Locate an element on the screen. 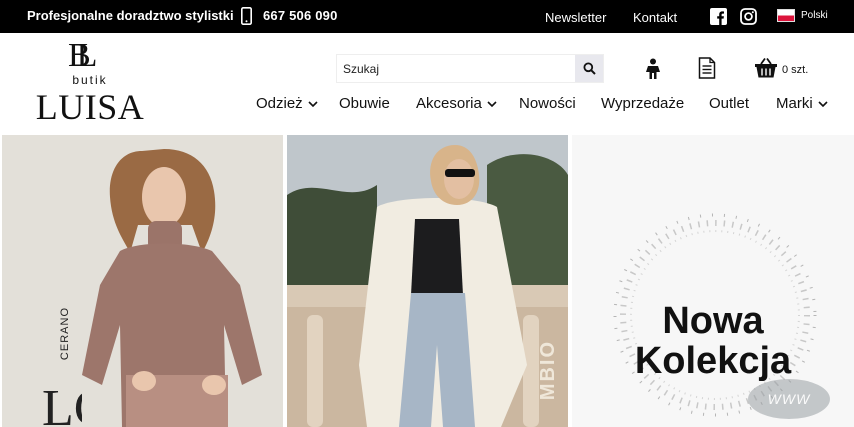 This screenshot has width=854, height=427. nav-item-marki: Marki is located at coordinates (802, 103).